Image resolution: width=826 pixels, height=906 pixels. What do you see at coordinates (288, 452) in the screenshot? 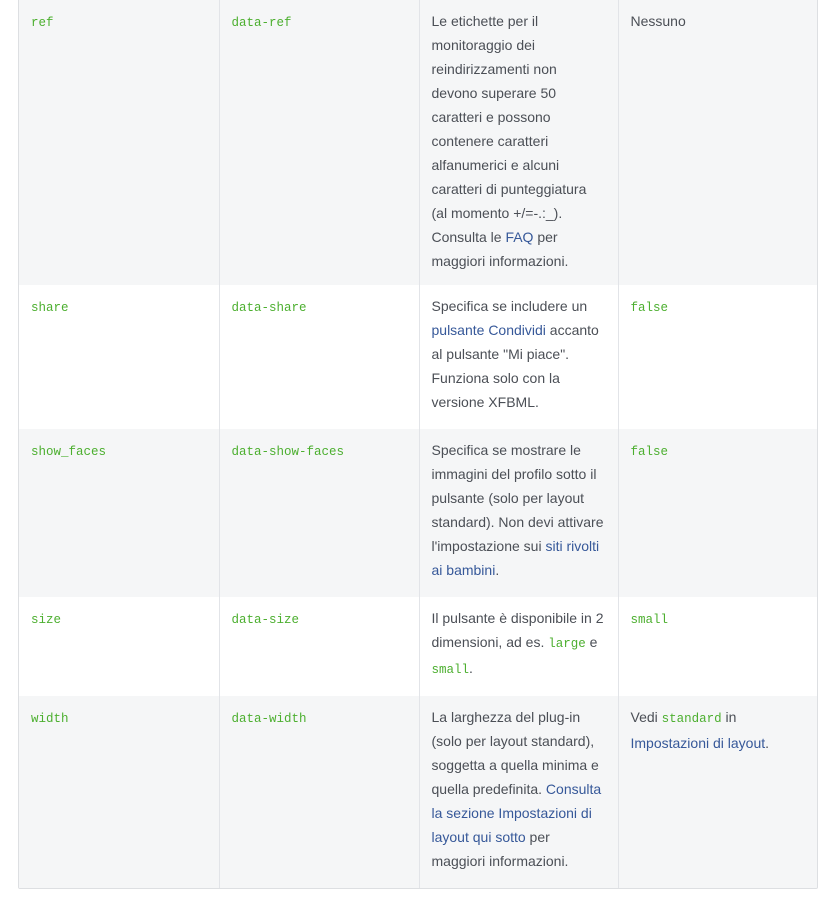
I see `attribute-name: data-show-faces` at bounding box center [288, 452].